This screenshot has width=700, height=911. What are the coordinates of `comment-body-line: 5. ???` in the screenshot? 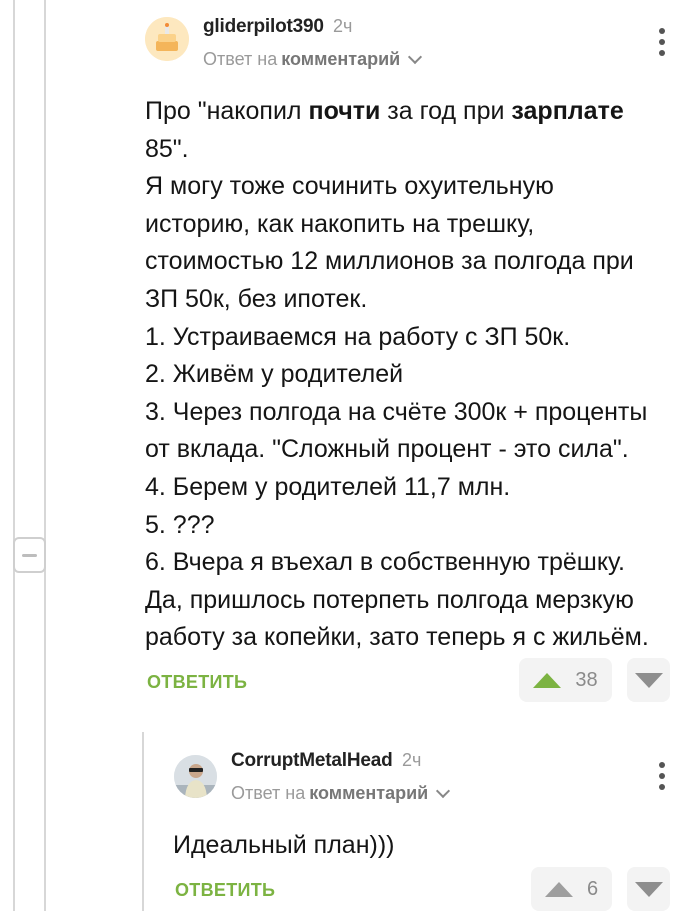 It's located at (415, 526).